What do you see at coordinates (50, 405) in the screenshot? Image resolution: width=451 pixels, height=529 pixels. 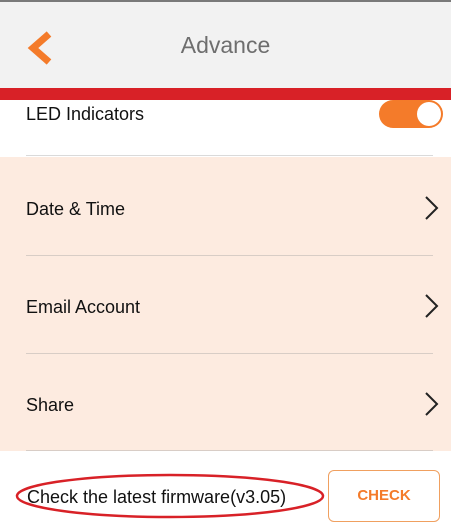 I see `list-item-label: Share` at bounding box center [50, 405].